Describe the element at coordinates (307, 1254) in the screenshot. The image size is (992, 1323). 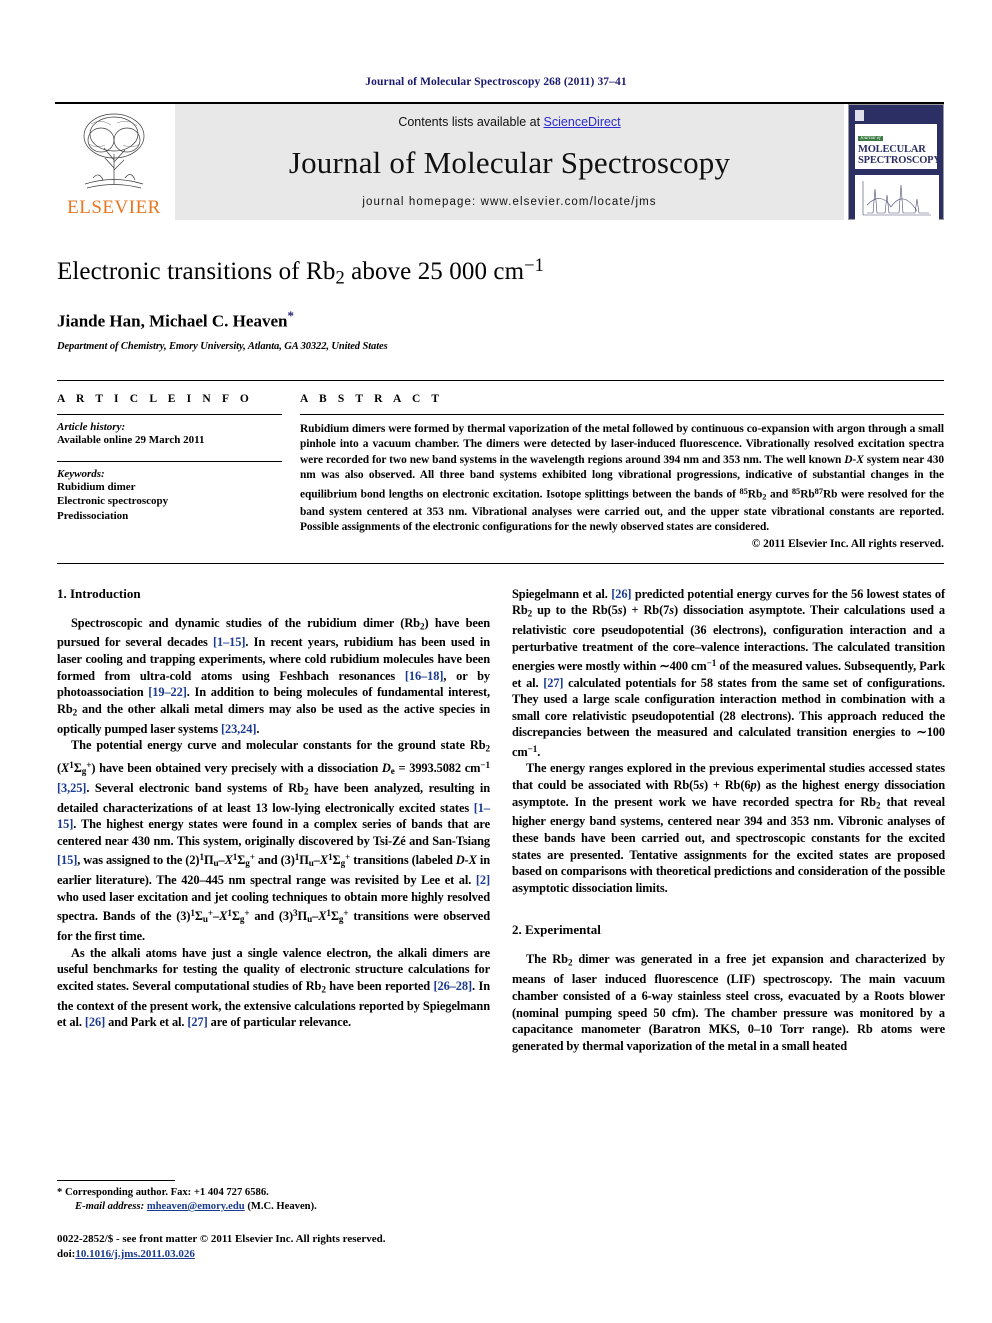
I see `doi-line: doi:10.1016/j.jms.2011.03.026` at that location.